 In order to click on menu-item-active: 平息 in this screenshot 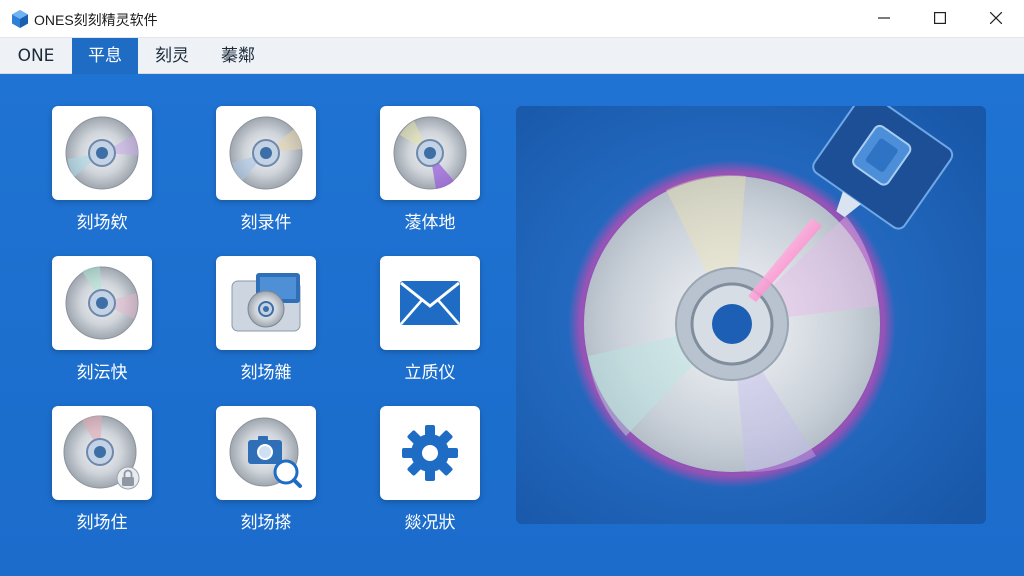, I will do `click(105, 56)`.